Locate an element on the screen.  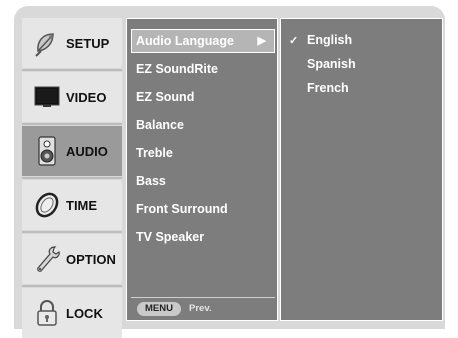
sidebar-item-video: VIDEO is located at coordinates (72, 97).